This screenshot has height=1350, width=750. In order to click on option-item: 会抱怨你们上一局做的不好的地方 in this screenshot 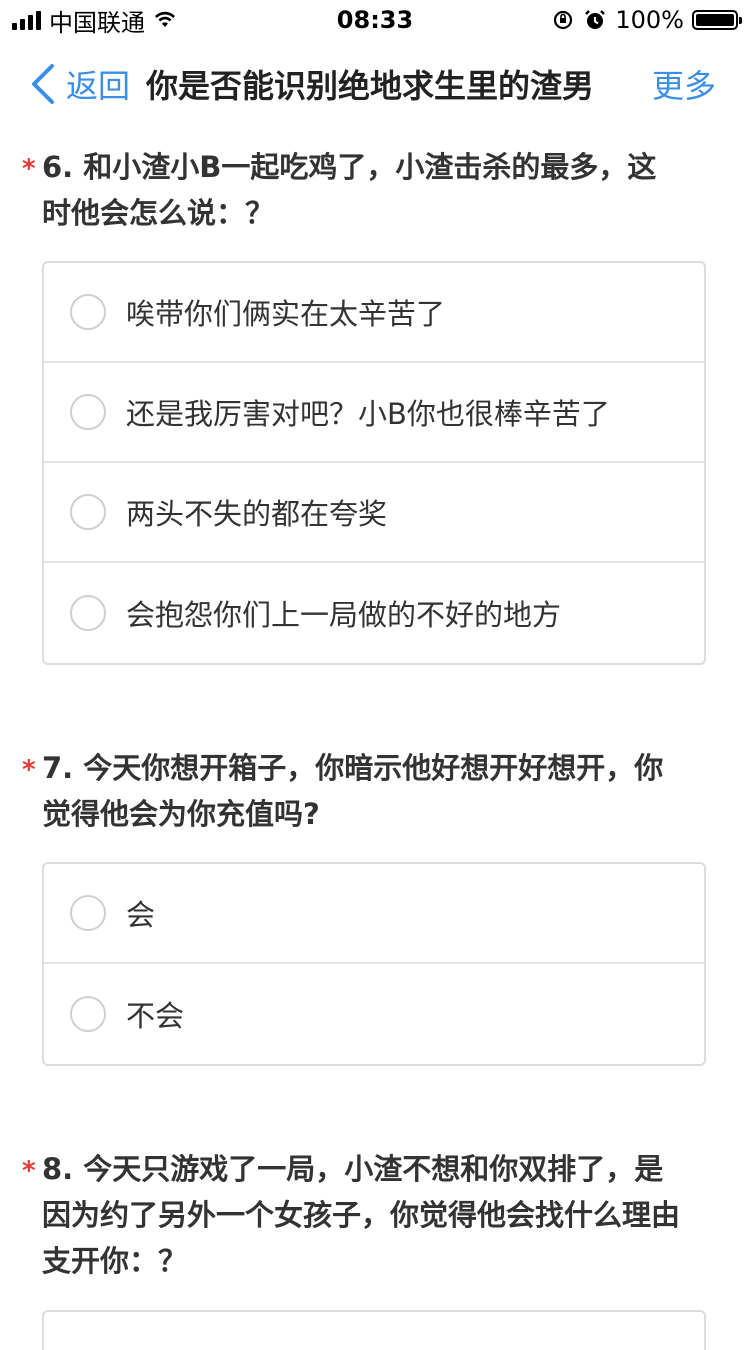, I will do `click(374, 613)`.